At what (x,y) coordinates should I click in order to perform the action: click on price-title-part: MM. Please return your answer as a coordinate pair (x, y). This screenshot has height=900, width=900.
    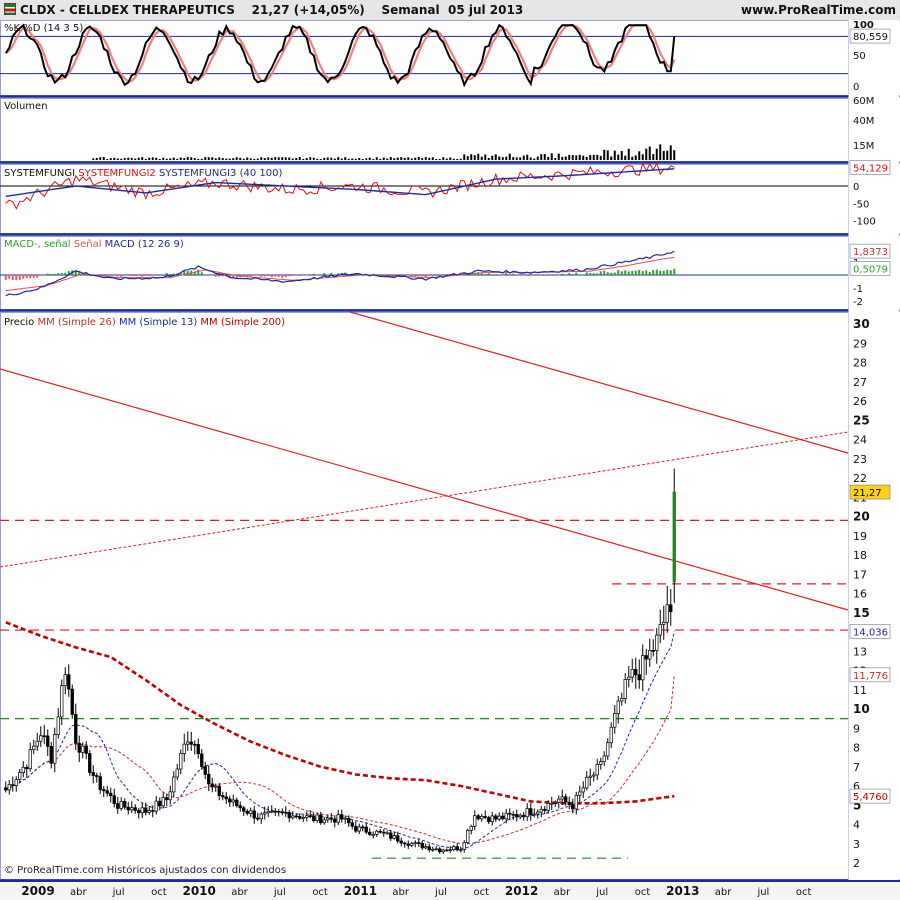
    Looking at the image, I should click on (44, 322).